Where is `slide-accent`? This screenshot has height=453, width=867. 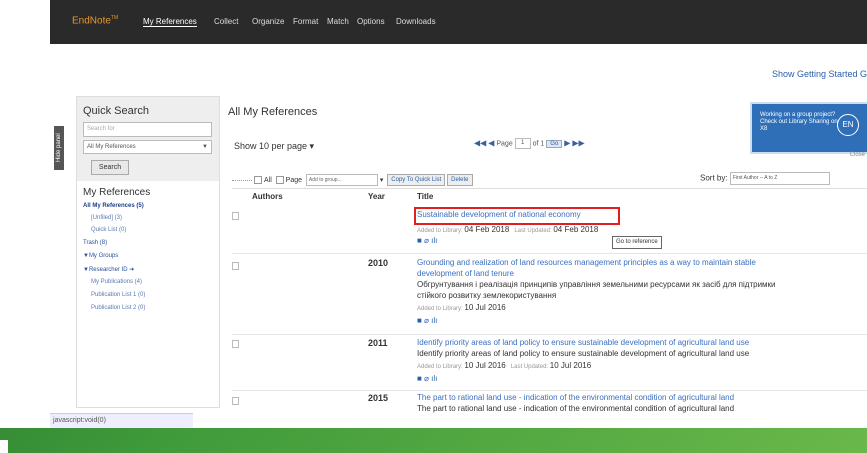
slide-accent is located at coordinates (4, 446).